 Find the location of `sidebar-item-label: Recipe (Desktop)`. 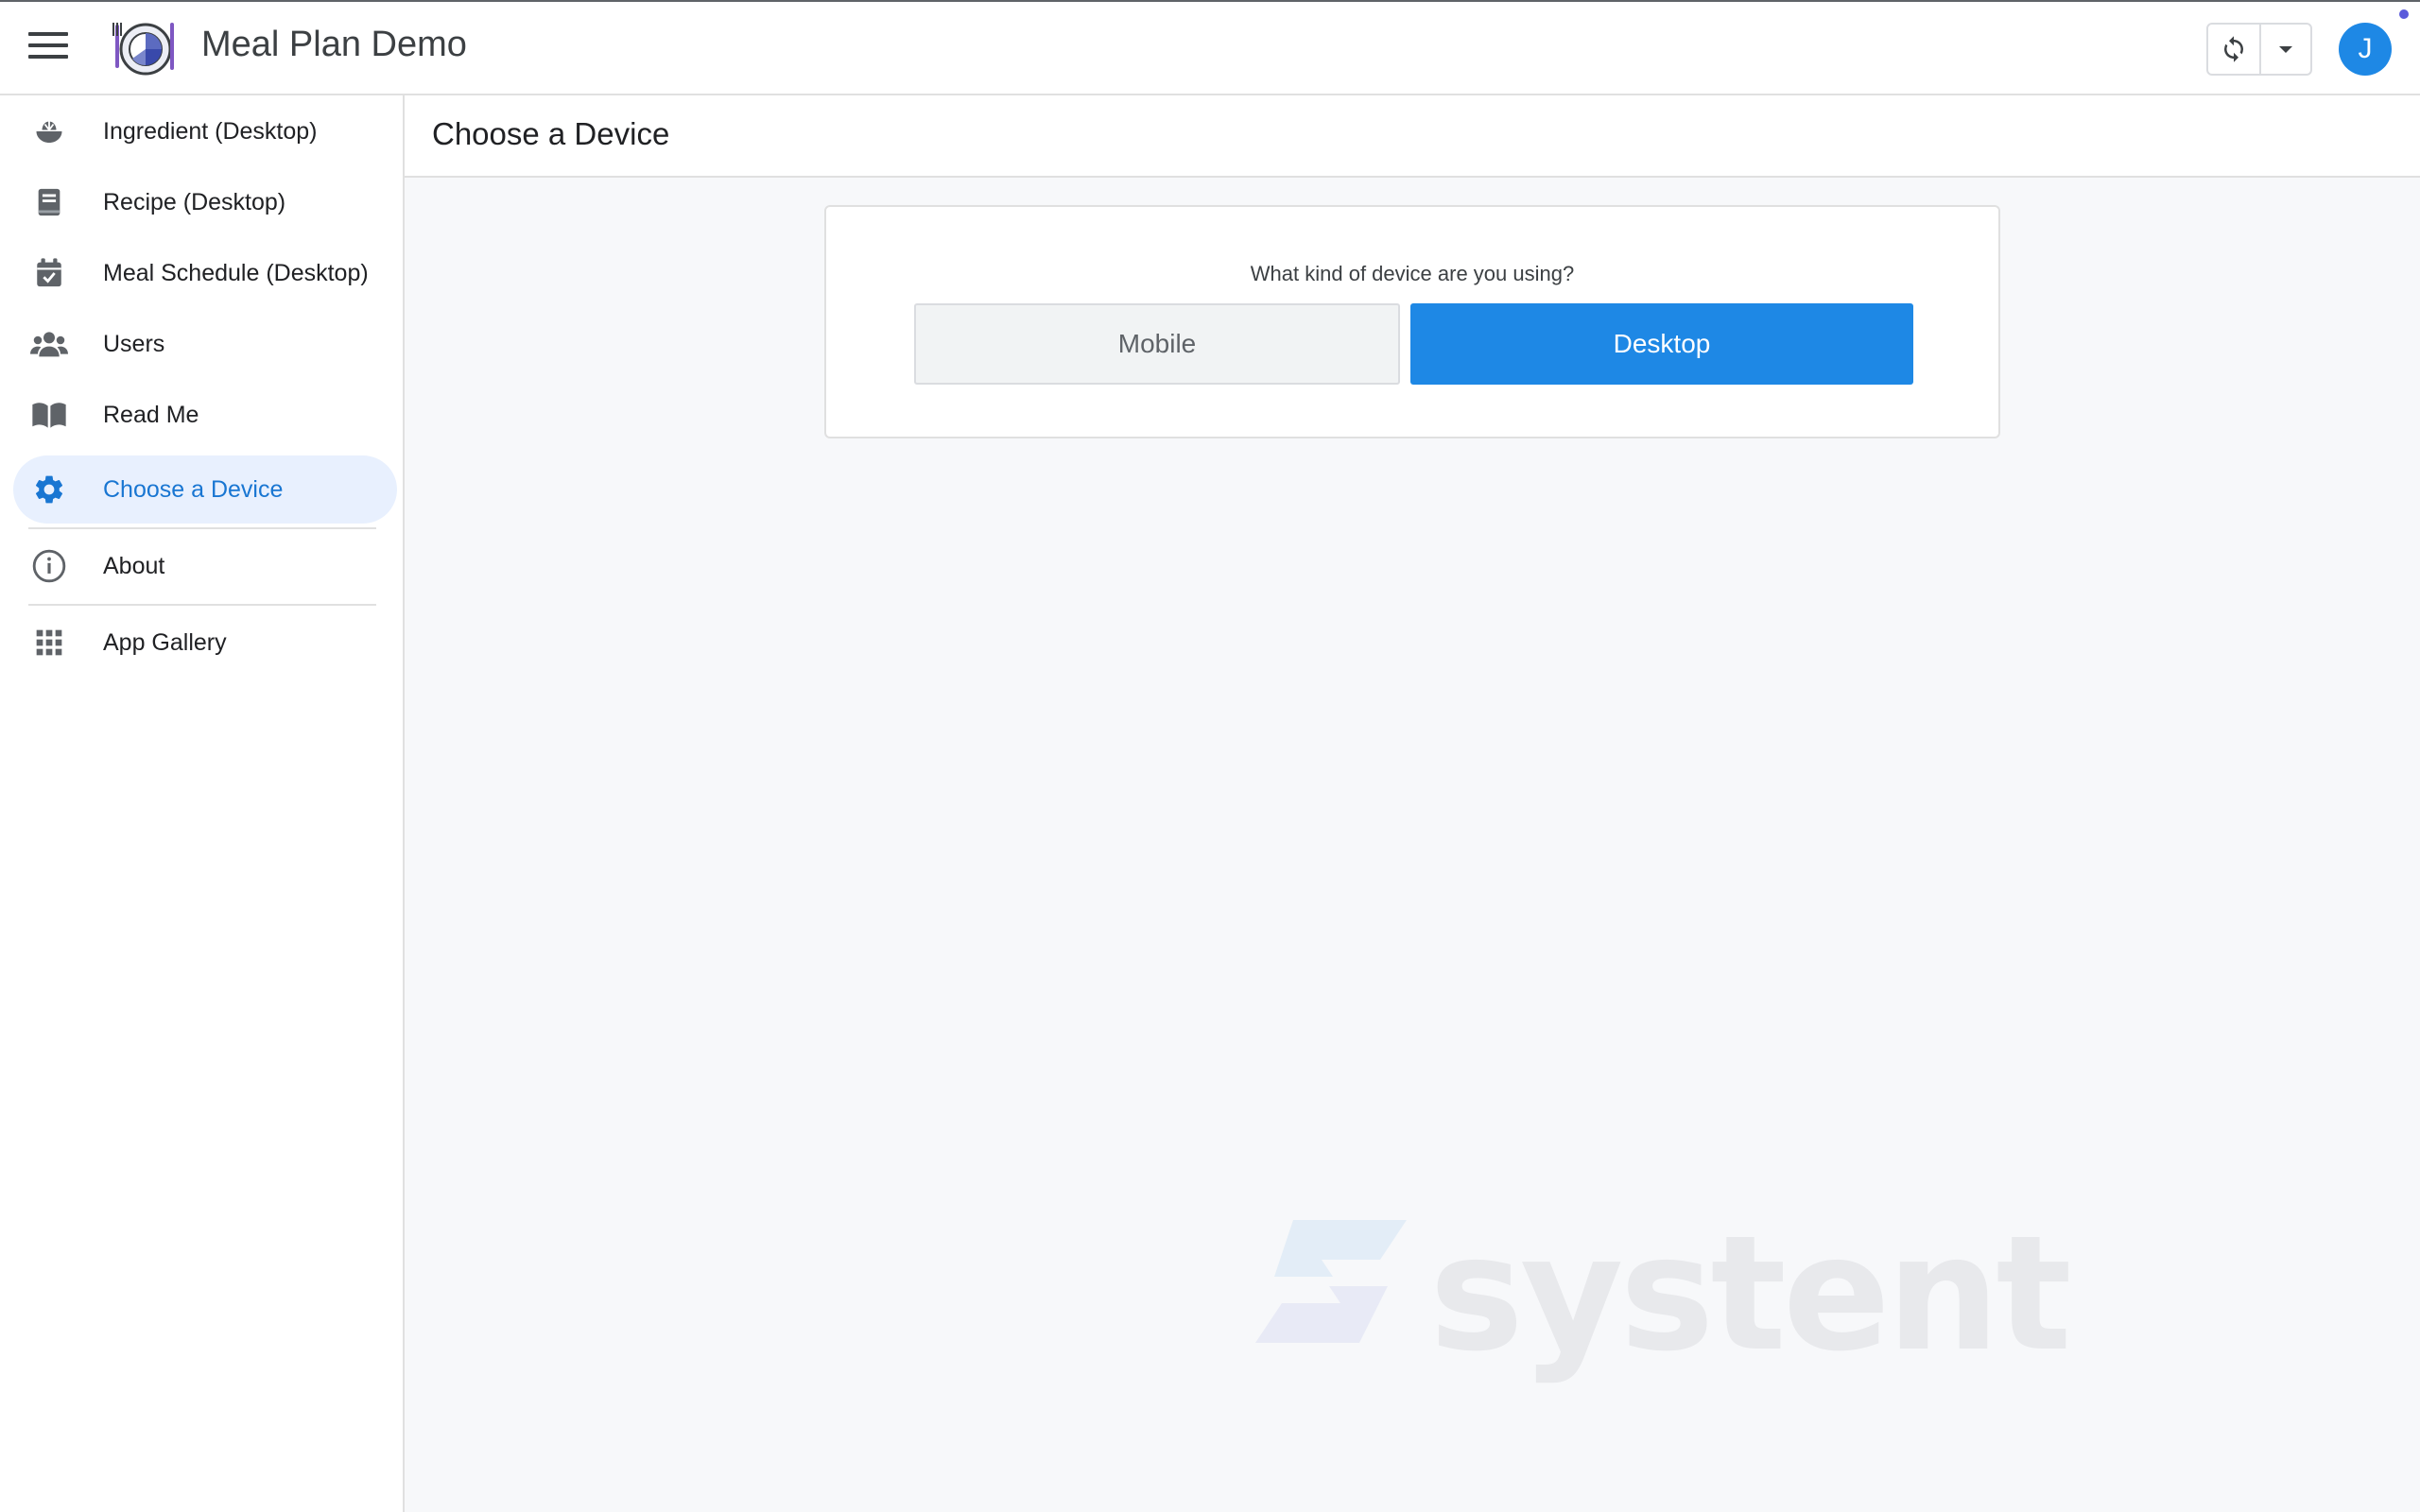

sidebar-item-label: Recipe (Desktop) is located at coordinates (194, 201).